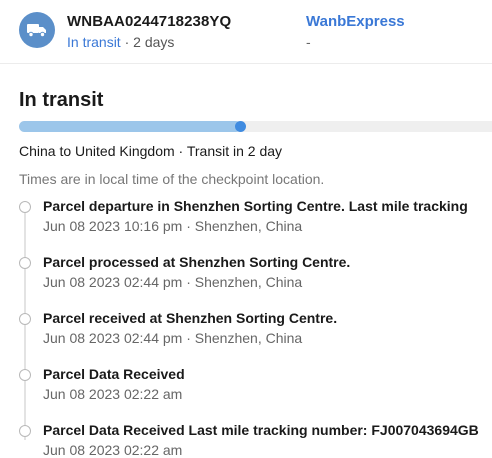  Describe the element at coordinates (37, 30) in the screenshot. I see `truck-icon` at that location.